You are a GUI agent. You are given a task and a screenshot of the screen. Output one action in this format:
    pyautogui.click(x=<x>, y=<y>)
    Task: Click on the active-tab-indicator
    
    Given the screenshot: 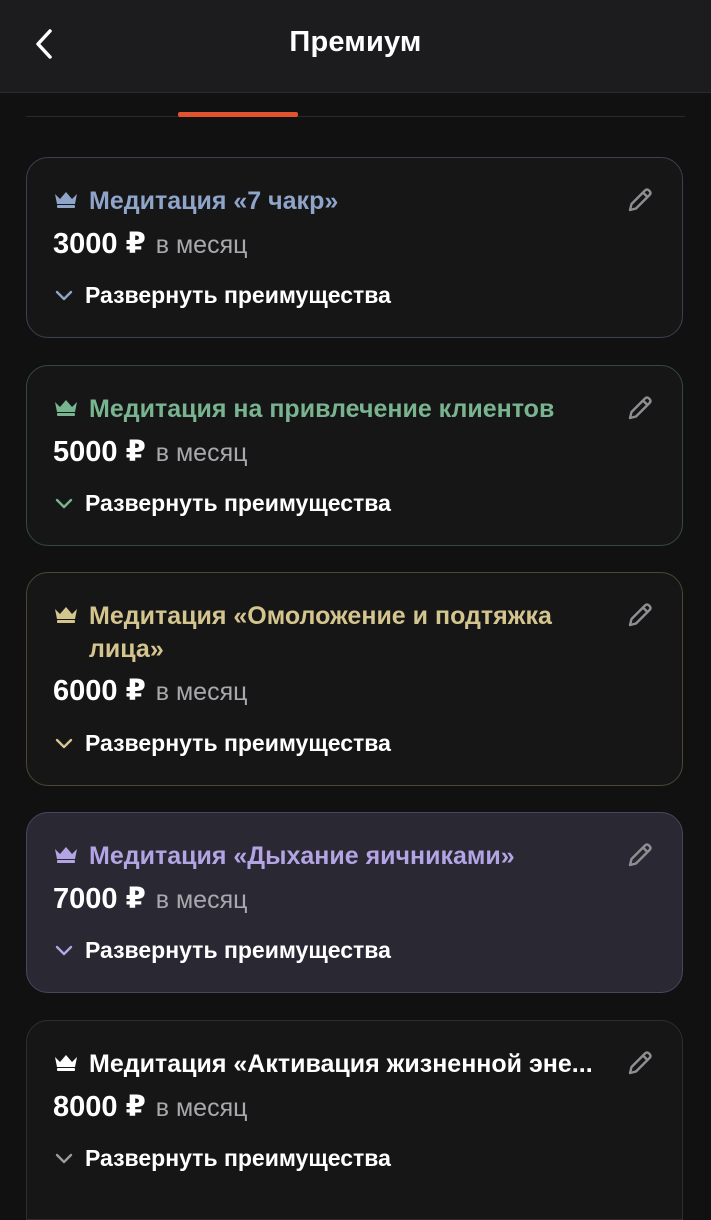 What is the action you would take?
    pyautogui.click(x=238, y=114)
    